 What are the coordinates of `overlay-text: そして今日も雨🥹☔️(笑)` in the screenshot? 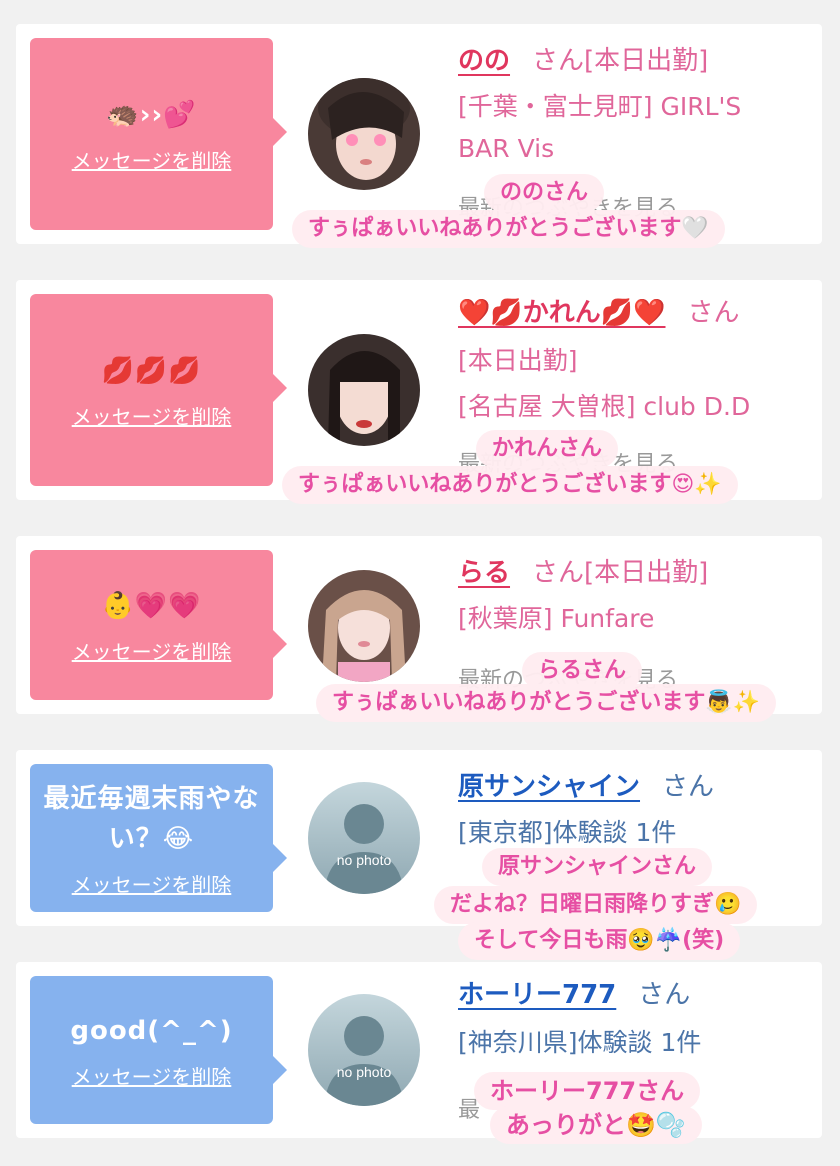 It's located at (599, 941).